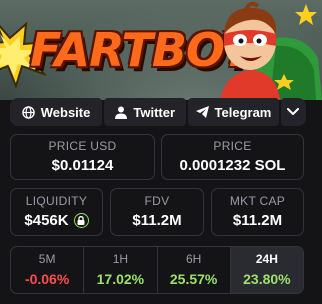 The width and height of the screenshot is (322, 304). I want to click on fdv-label: FDV, so click(157, 201).